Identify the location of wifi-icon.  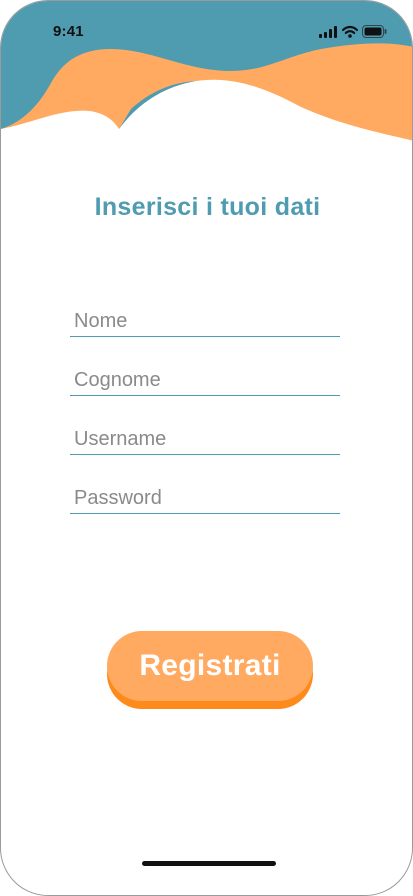
(350, 31).